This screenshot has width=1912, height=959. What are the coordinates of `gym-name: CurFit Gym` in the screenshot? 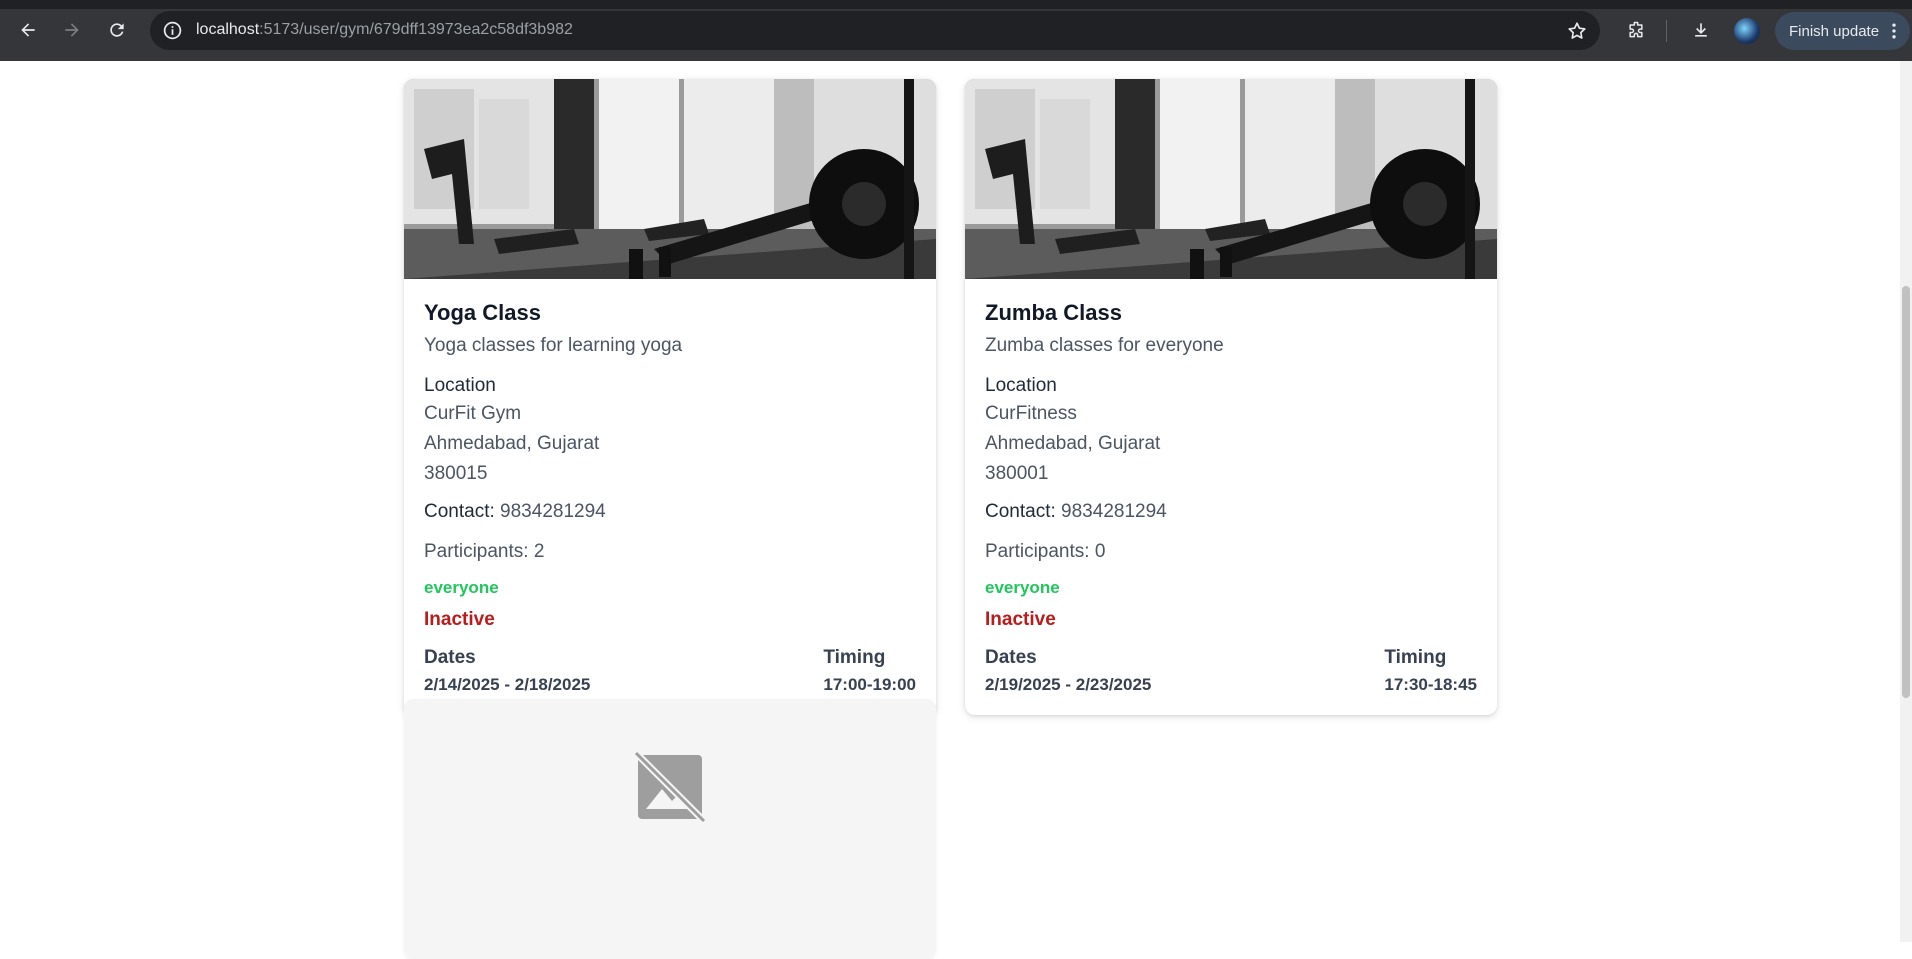 It's located at (473, 413).